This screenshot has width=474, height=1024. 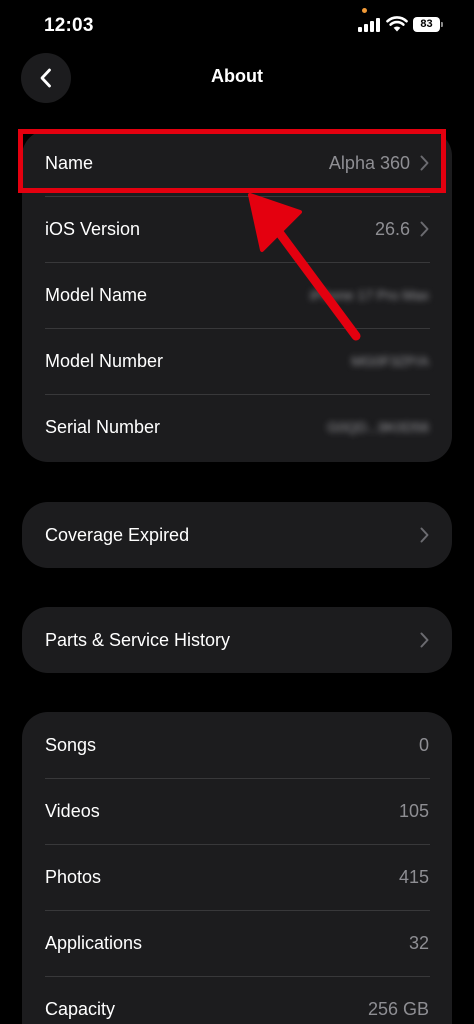 What do you see at coordinates (369, 295) in the screenshot?
I see `model-name-value: iPhone 17 Pro Max` at bounding box center [369, 295].